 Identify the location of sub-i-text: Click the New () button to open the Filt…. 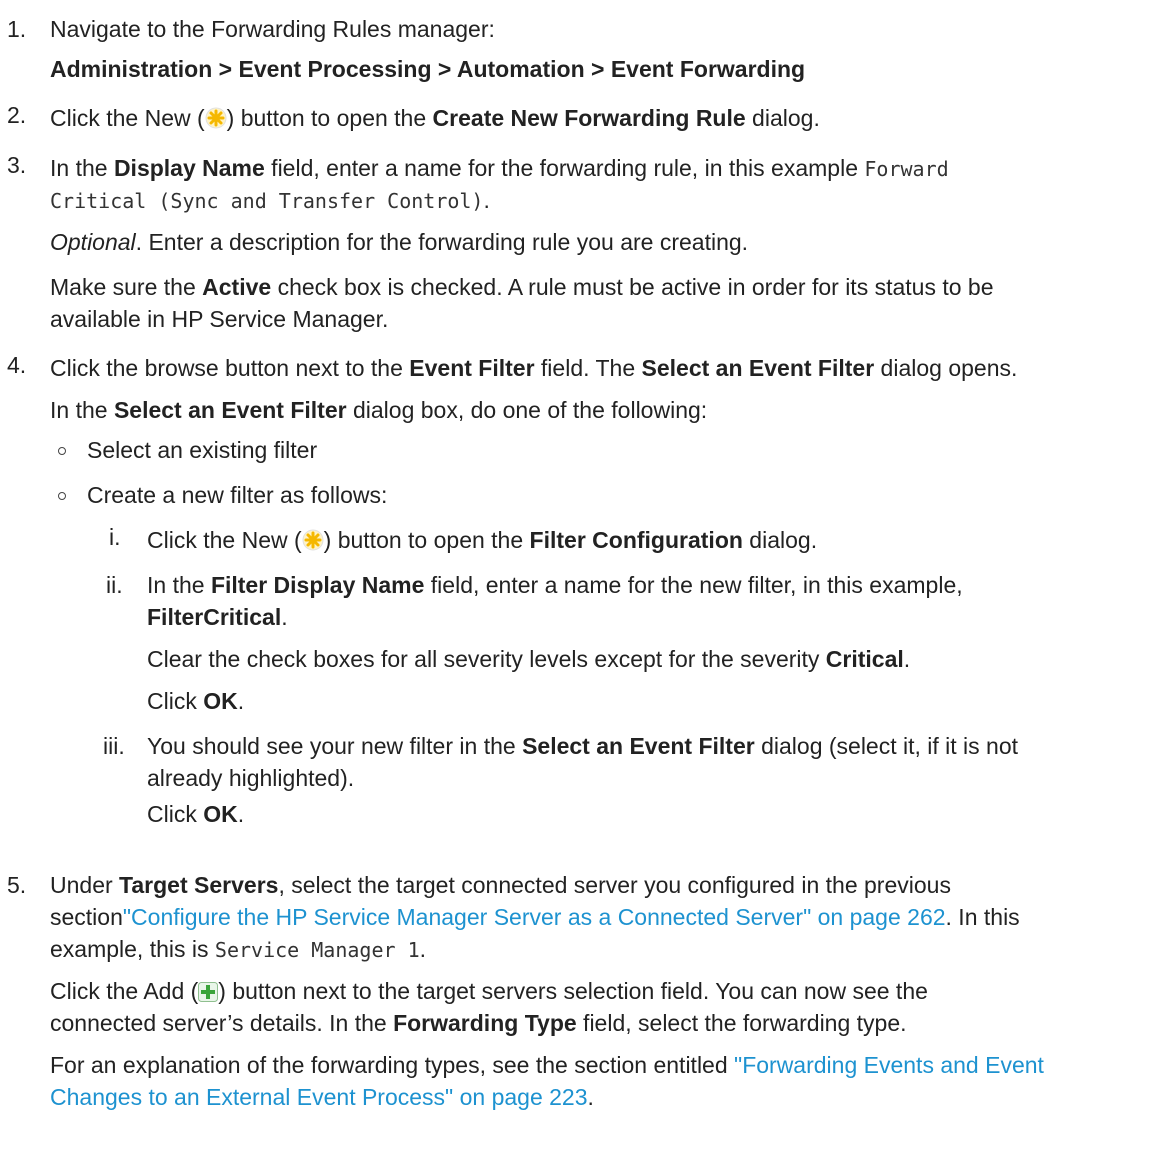
(482, 540).